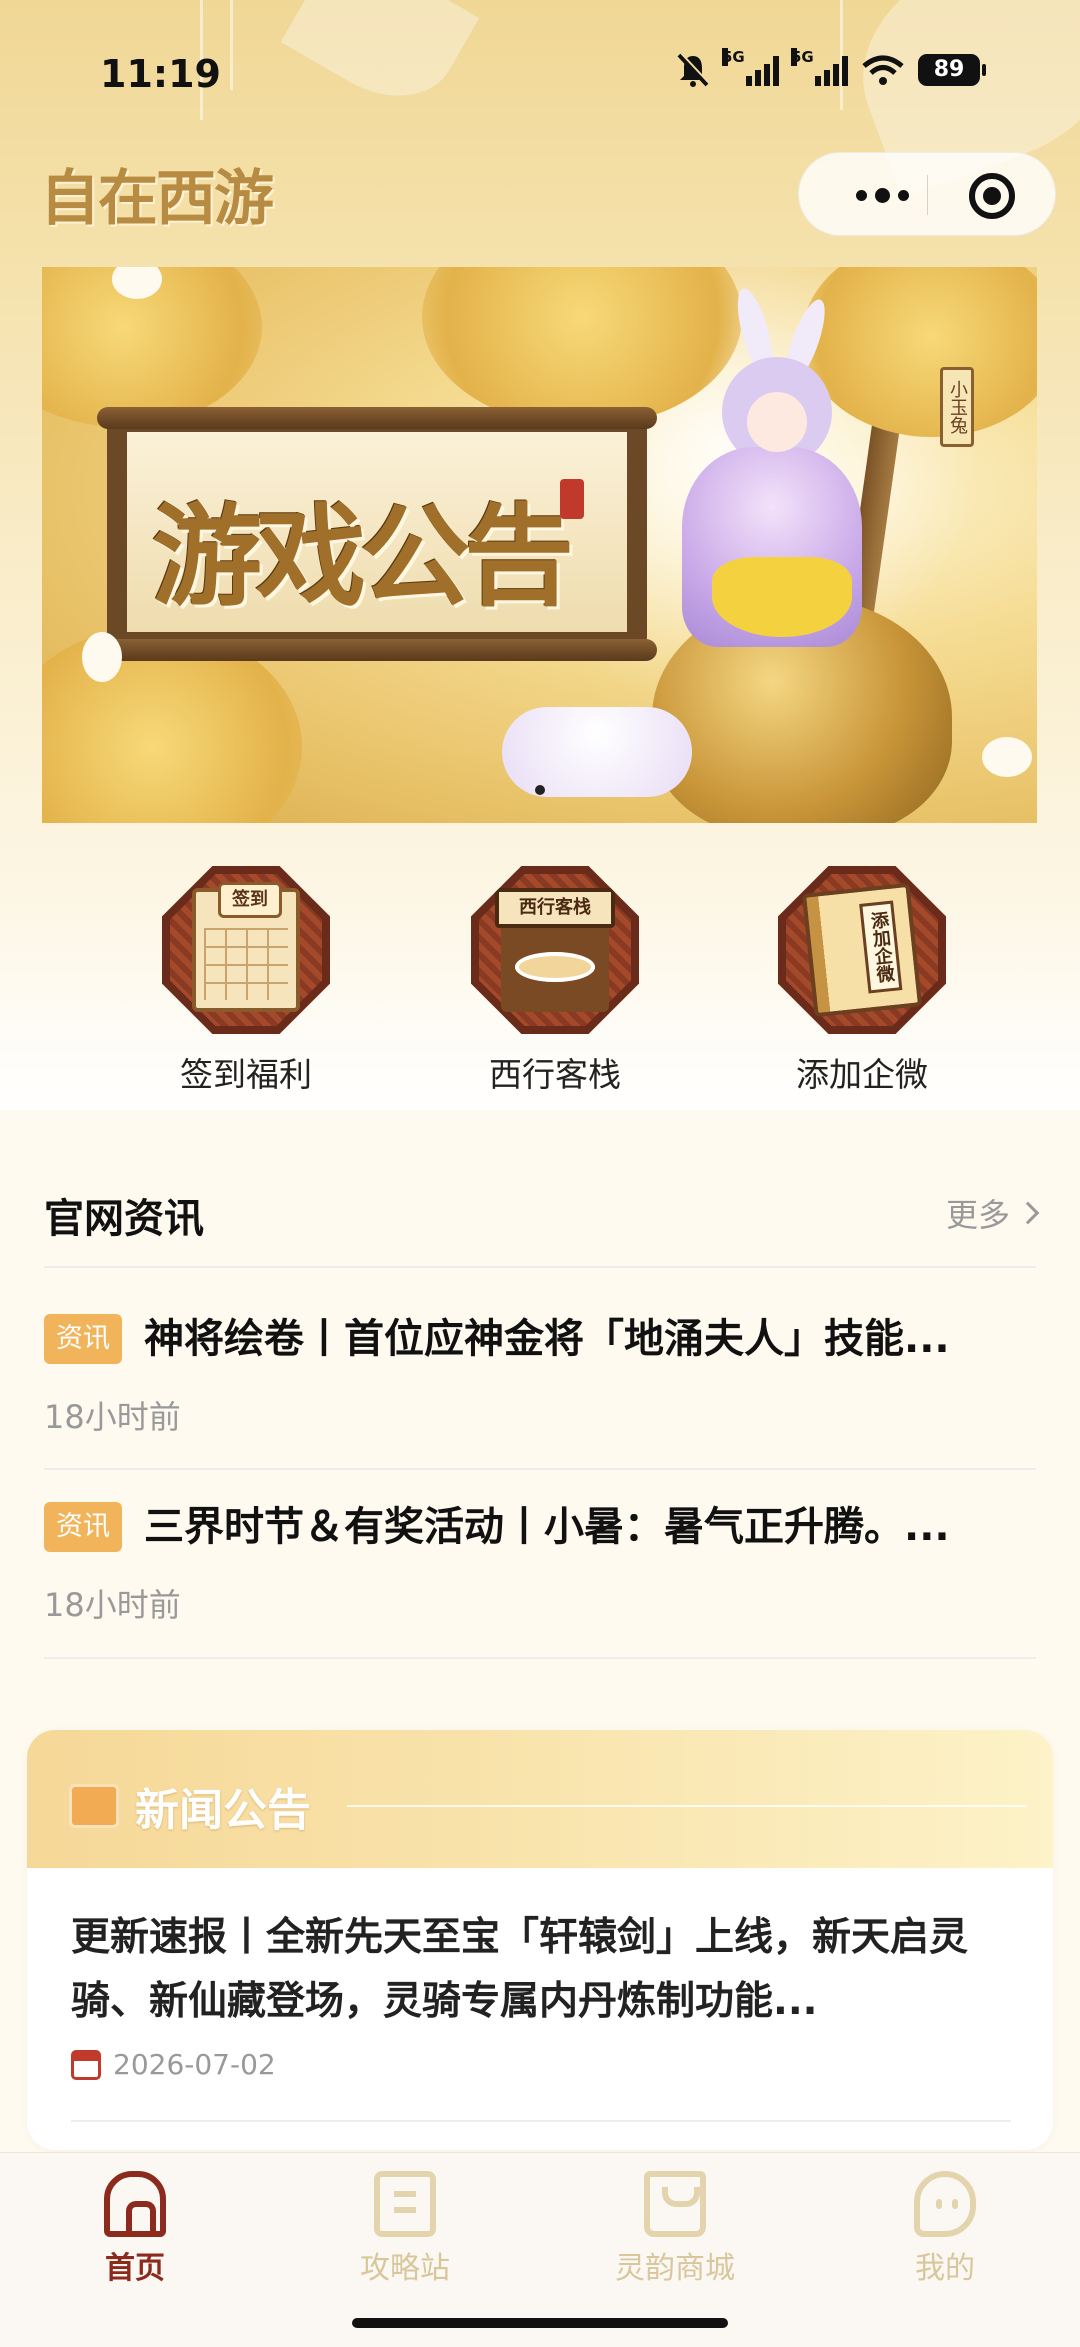 Image resolution: width=1080 pixels, height=2347 pixels. I want to click on notice-date-row: 2026-07-02, so click(173, 2064).